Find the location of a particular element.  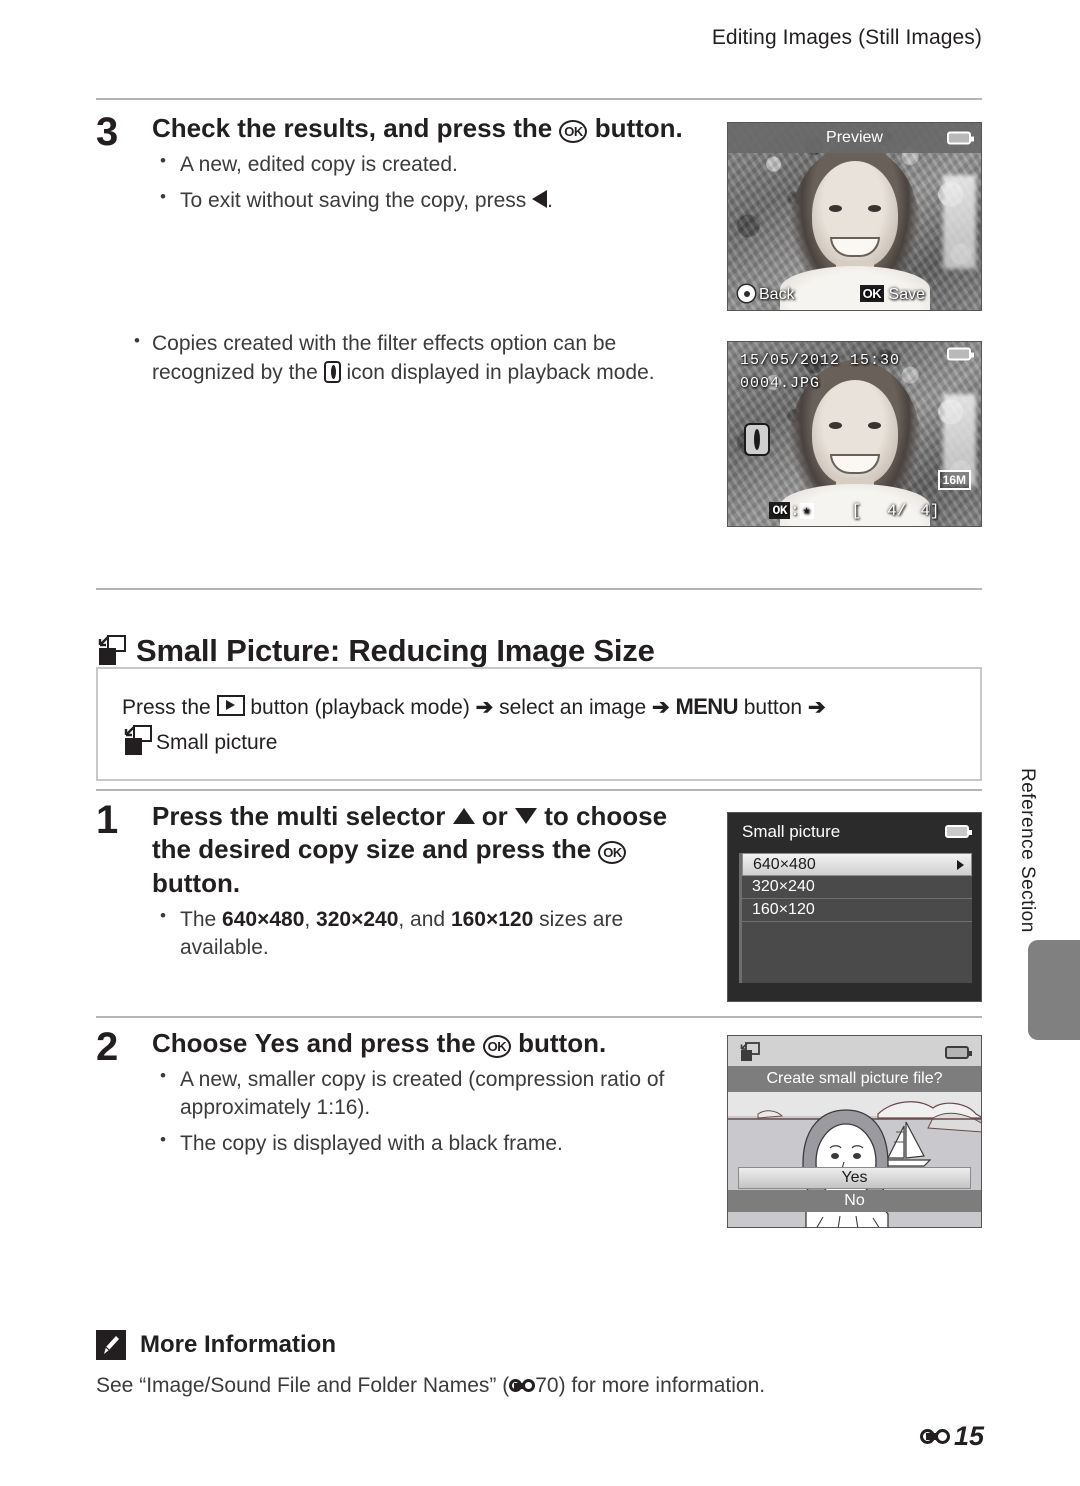

bullet-pre: The is located at coordinates (201, 919).